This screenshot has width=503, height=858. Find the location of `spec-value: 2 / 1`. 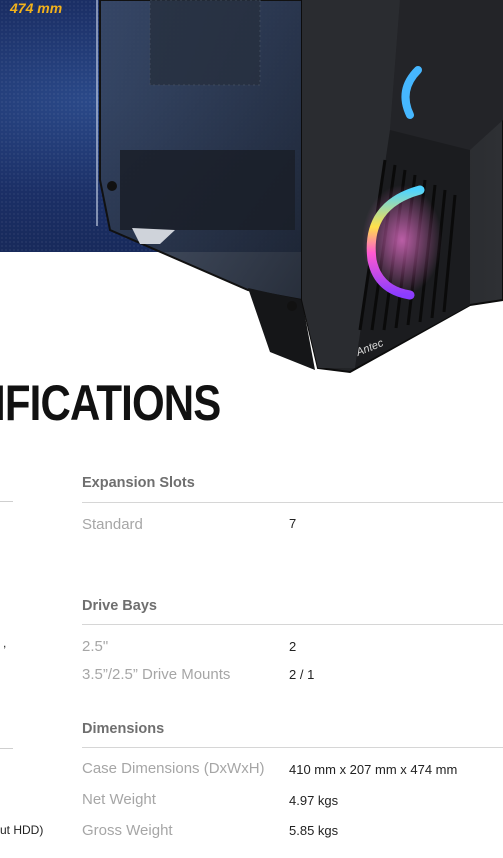

spec-value: 2 / 1 is located at coordinates (302, 674).